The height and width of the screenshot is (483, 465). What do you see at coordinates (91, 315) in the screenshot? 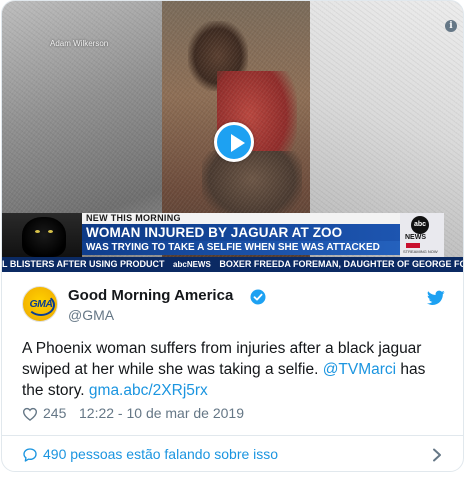
I see `author-handle: @GMA` at bounding box center [91, 315].